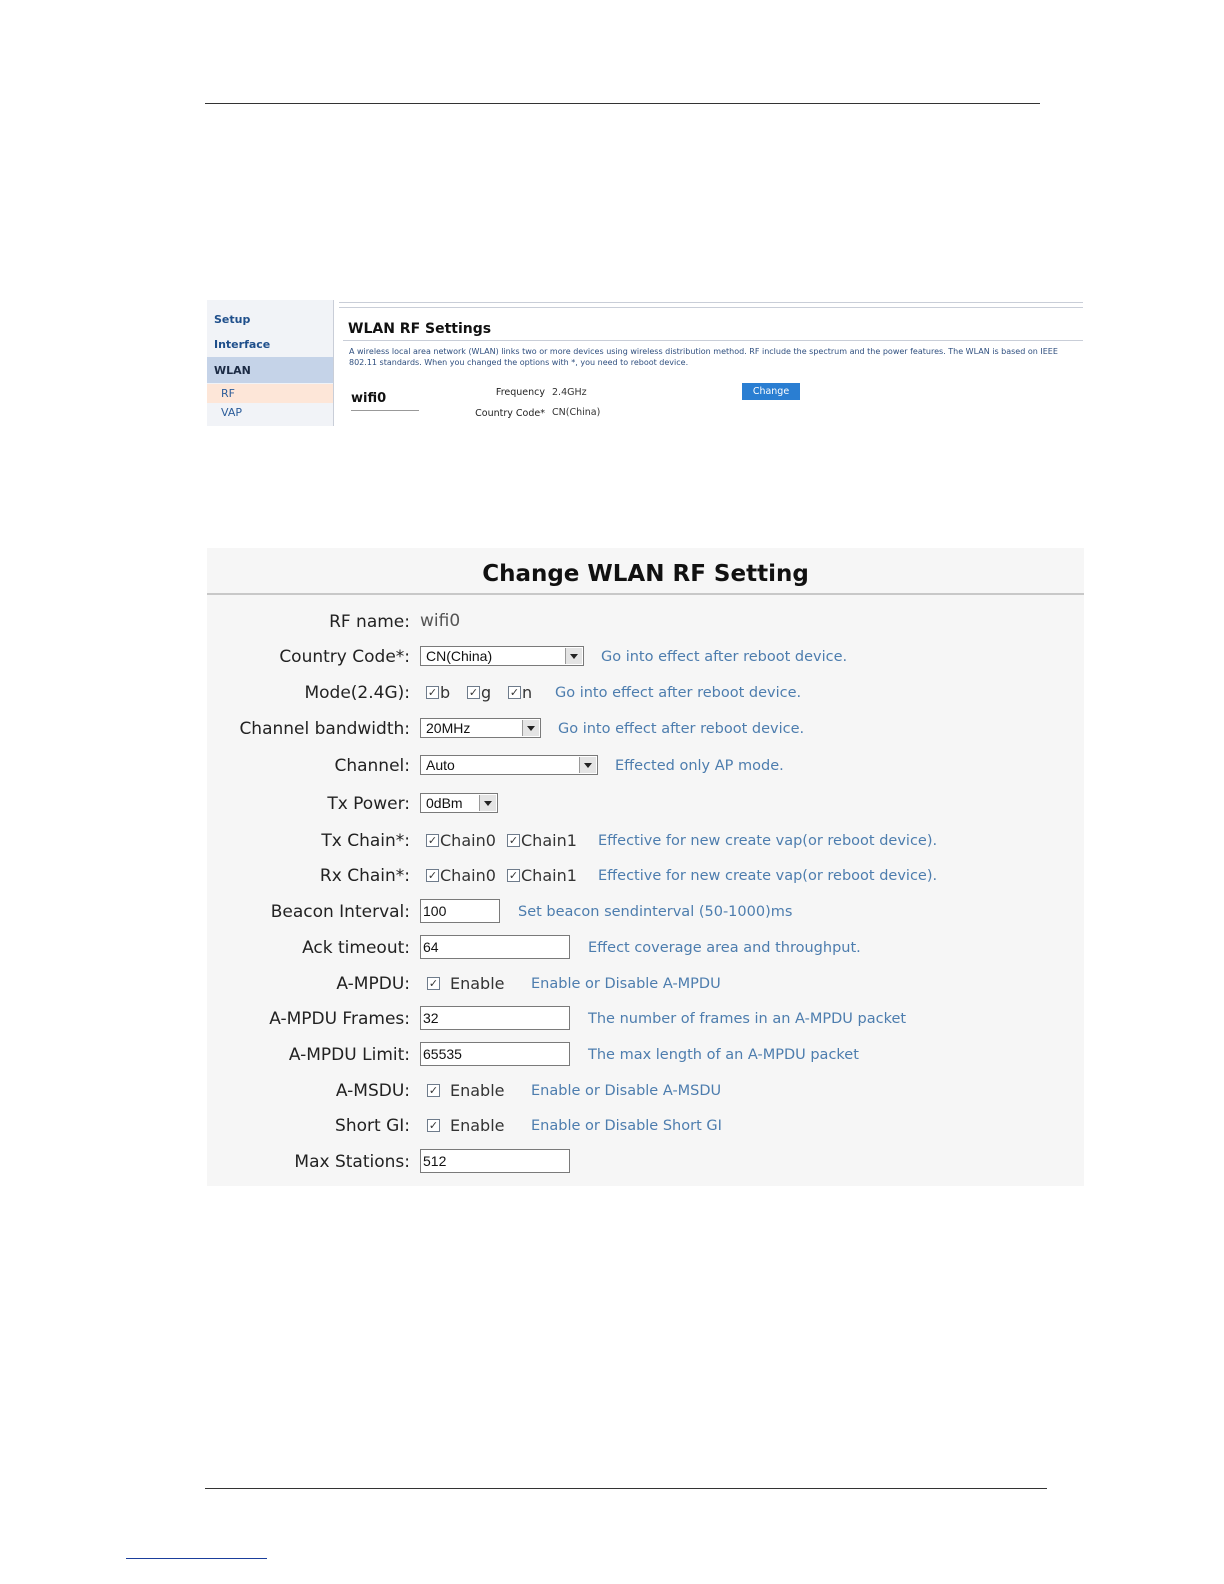 Image resolution: width=1224 pixels, height=1584 pixels. I want to click on ampdu-frames-label: A-MPDU Frames:, so click(339, 1019).